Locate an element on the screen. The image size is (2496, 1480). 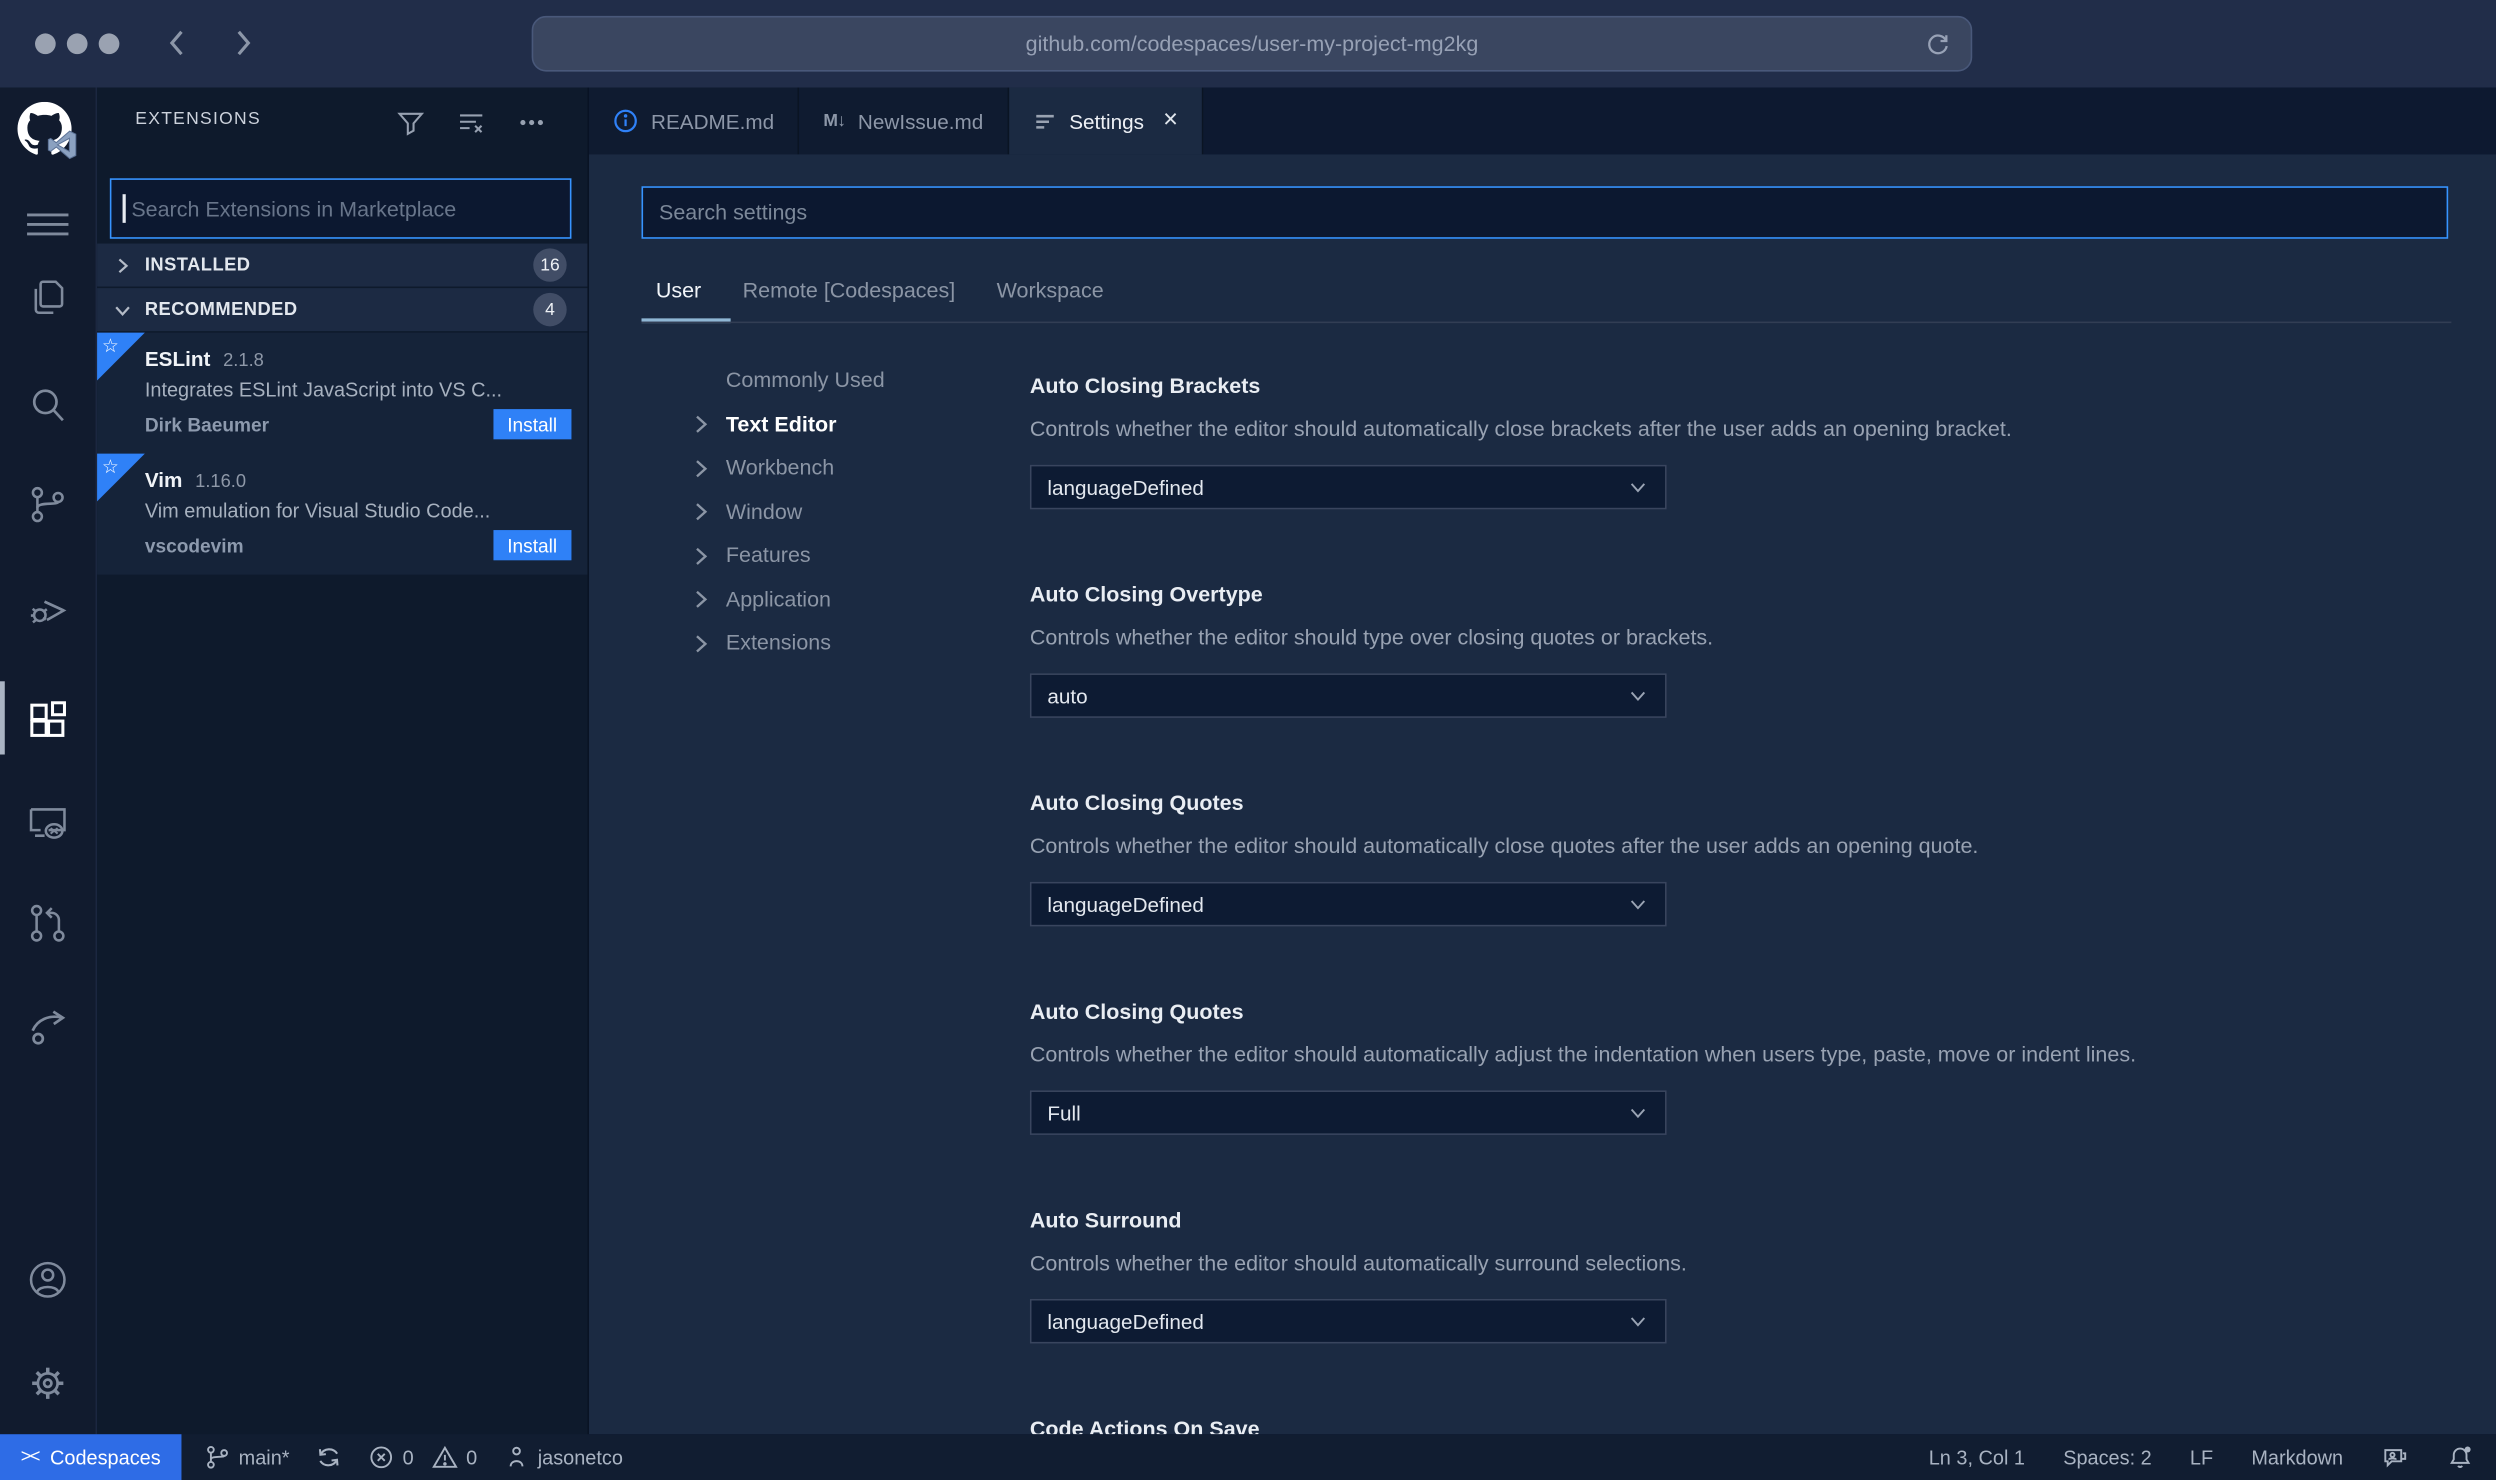
settings-search-input is located at coordinates (1545, 212).